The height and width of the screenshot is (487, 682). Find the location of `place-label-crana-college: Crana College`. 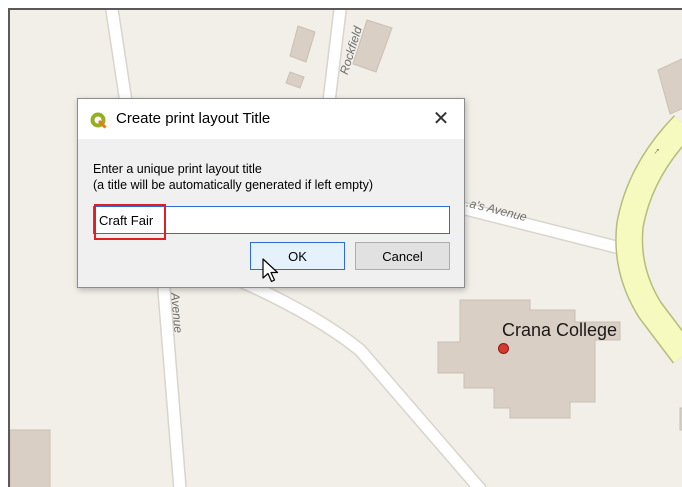

place-label-crana-college: Crana College is located at coordinates (560, 330).